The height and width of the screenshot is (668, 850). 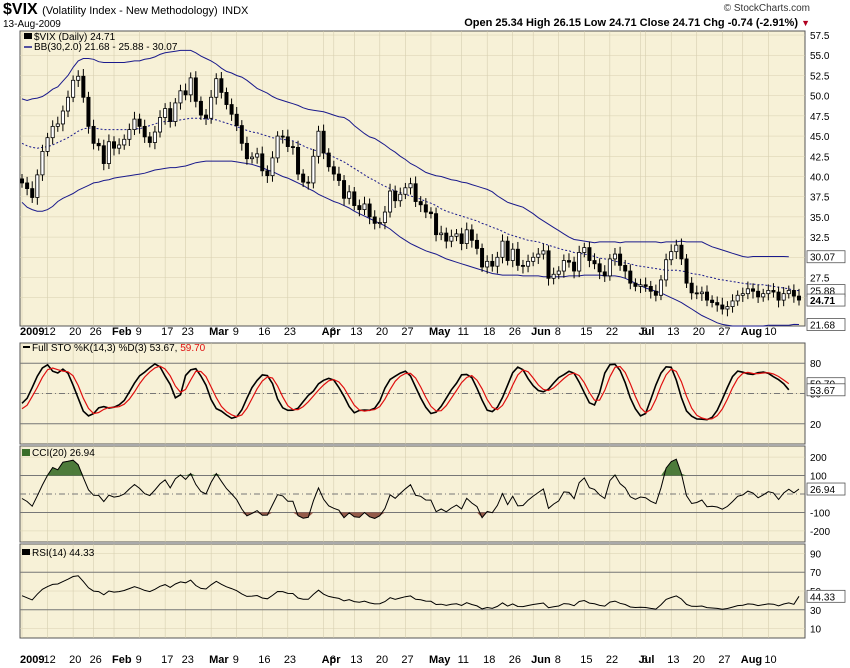 What do you see at coordinates (816, 554) in the screenshot?
I see `y-tick-label: 90` at bounding box center [816, 554].